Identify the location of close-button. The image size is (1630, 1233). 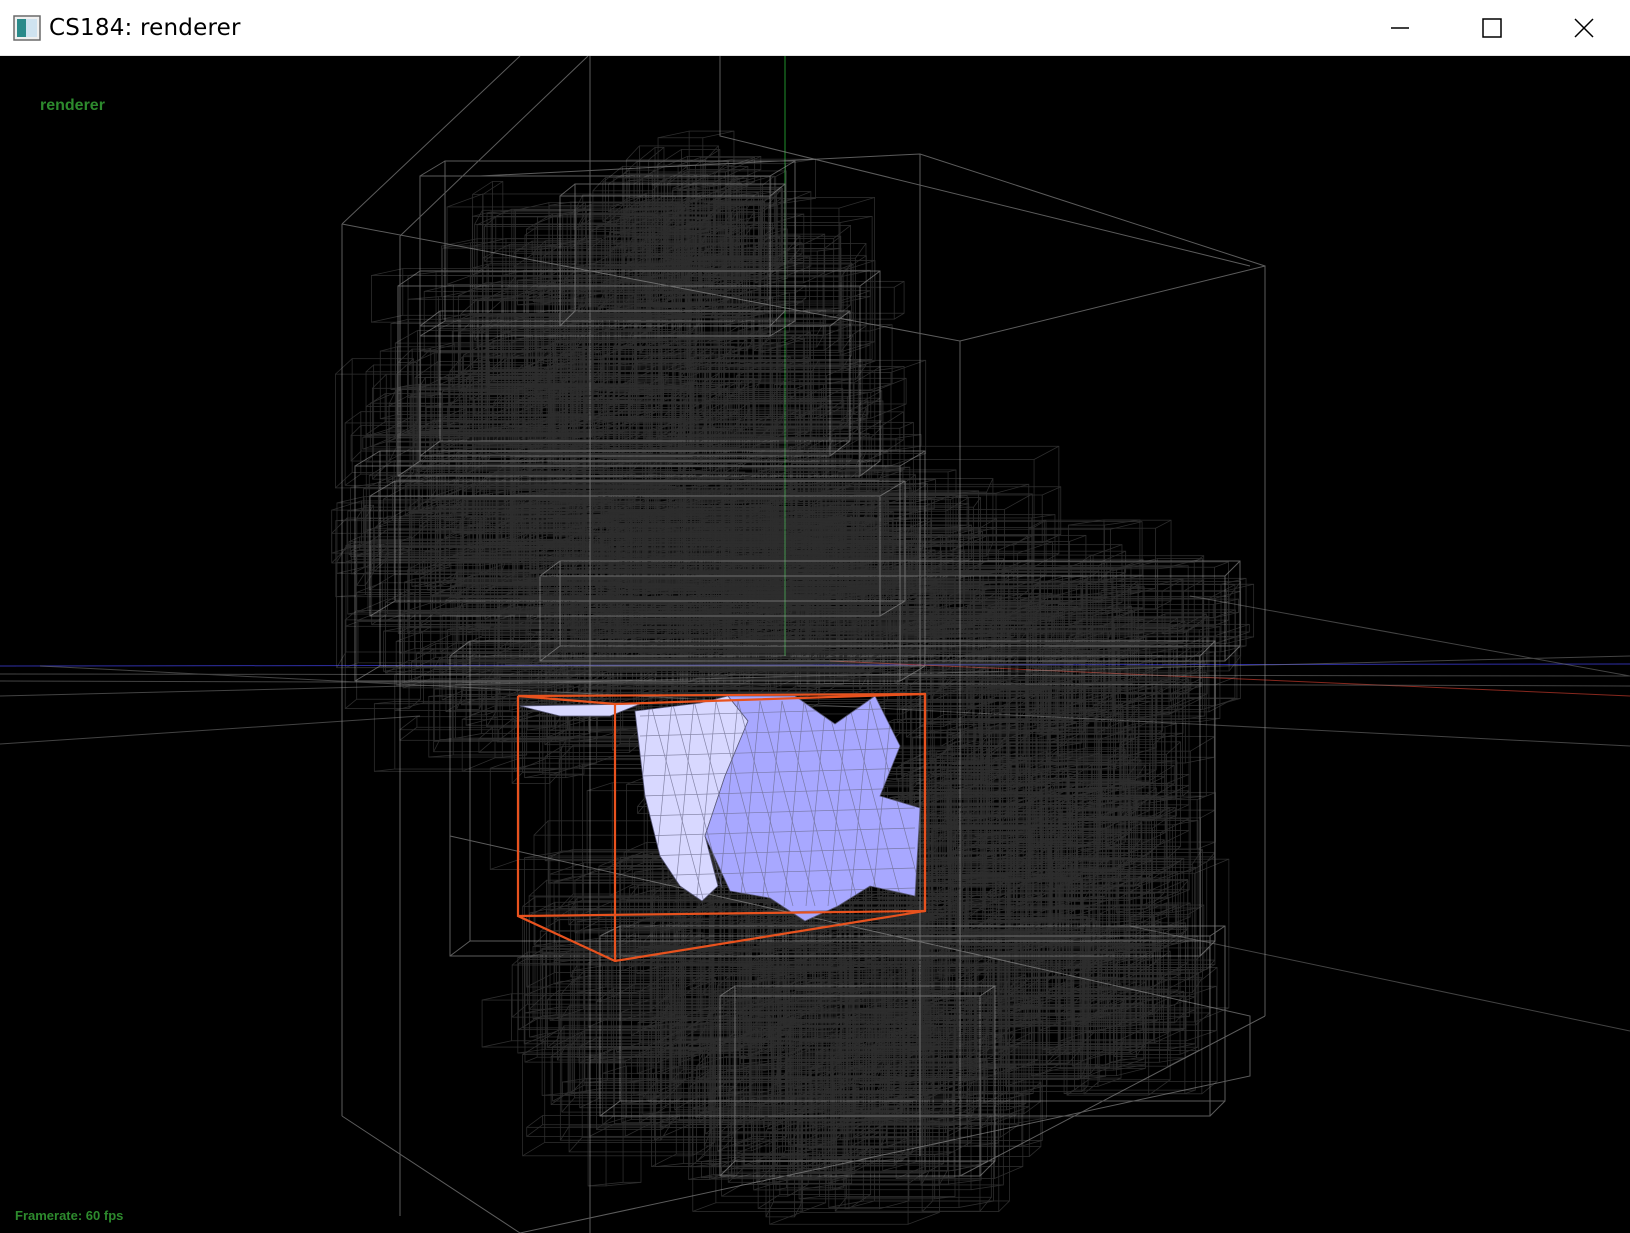
(1584, 28).